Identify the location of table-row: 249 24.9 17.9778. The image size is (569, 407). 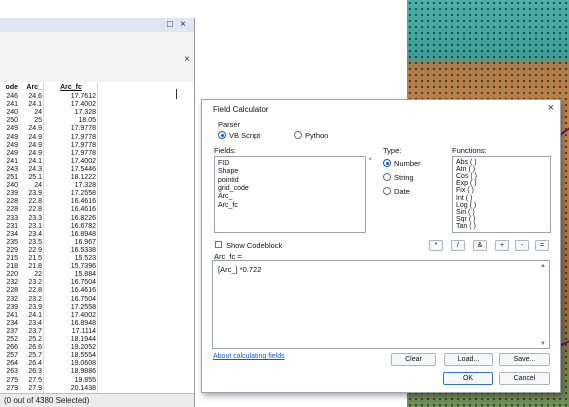
(85, 154).